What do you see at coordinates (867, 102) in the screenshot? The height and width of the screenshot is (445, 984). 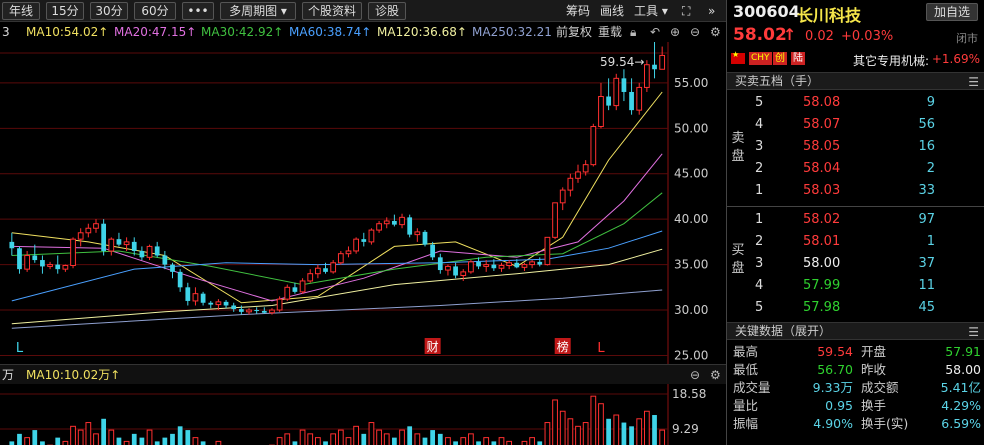 I see `ask-row: 5 58.08 9` at bounding box center [867, 102].